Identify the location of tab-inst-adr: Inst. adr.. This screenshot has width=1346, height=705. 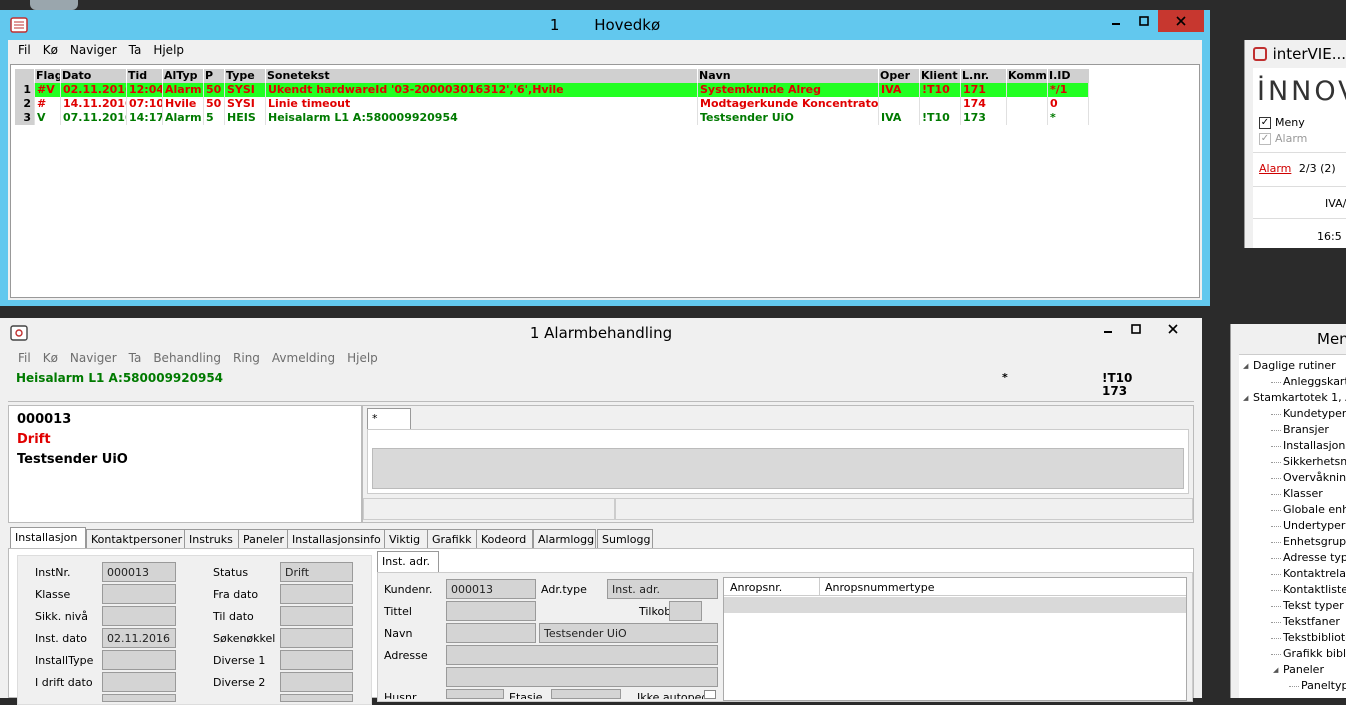
(408, 561).